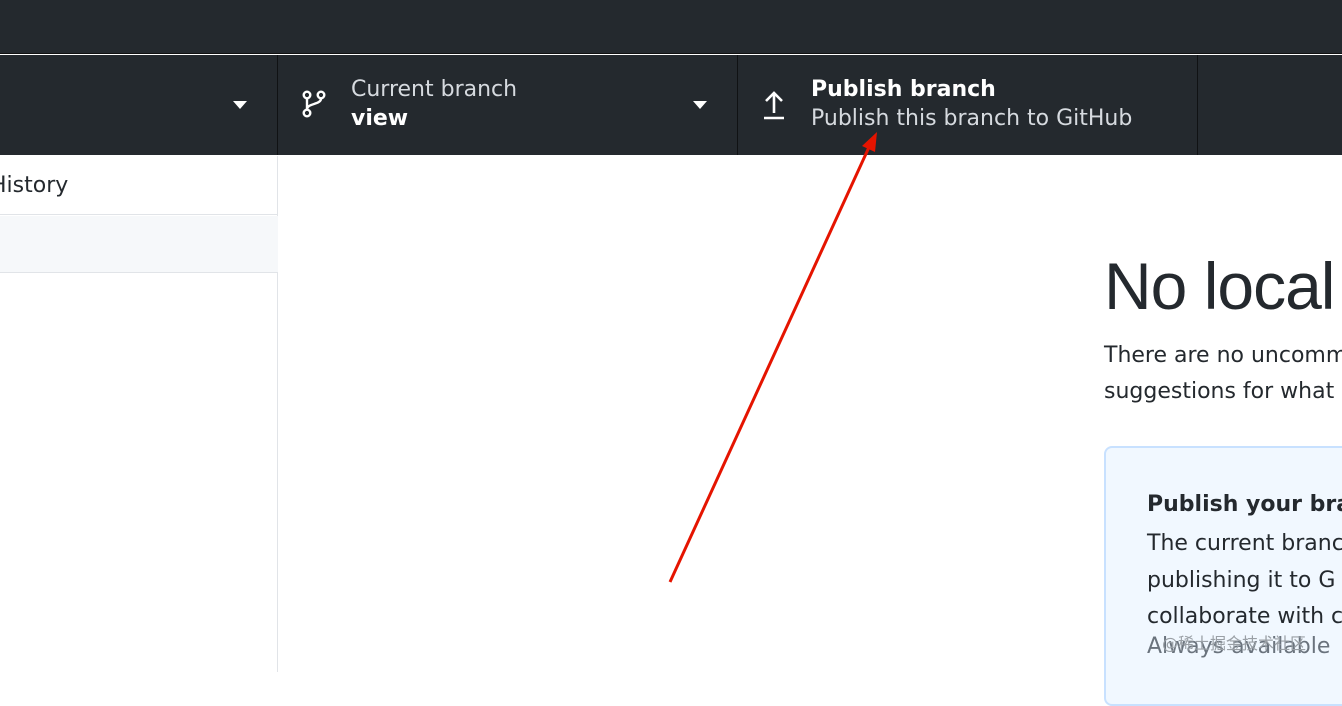  Describe the element at coordinates (1223, 374) in the screenshot. I see `page-description: There are no uncomm suggestions for what` at that location.